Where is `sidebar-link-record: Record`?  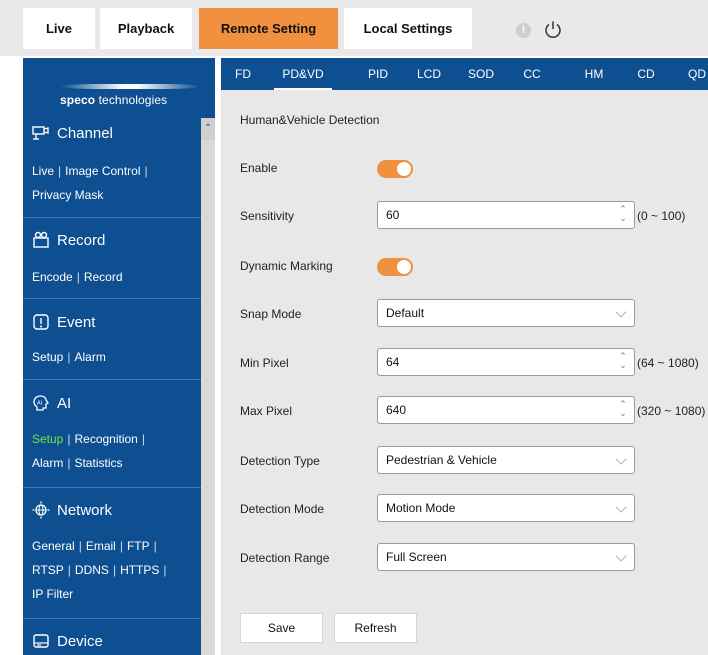
sidebar-link-record: Record is located at coordinates (103, 277).